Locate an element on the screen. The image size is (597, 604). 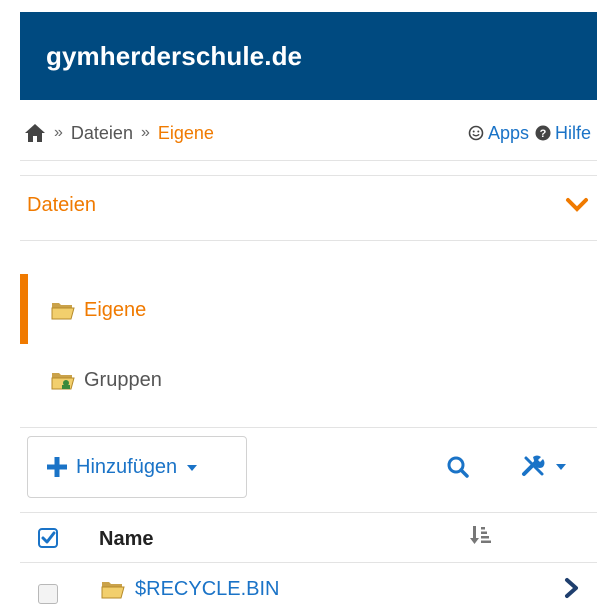
row-checkbox is located at coordinates (48, 594).